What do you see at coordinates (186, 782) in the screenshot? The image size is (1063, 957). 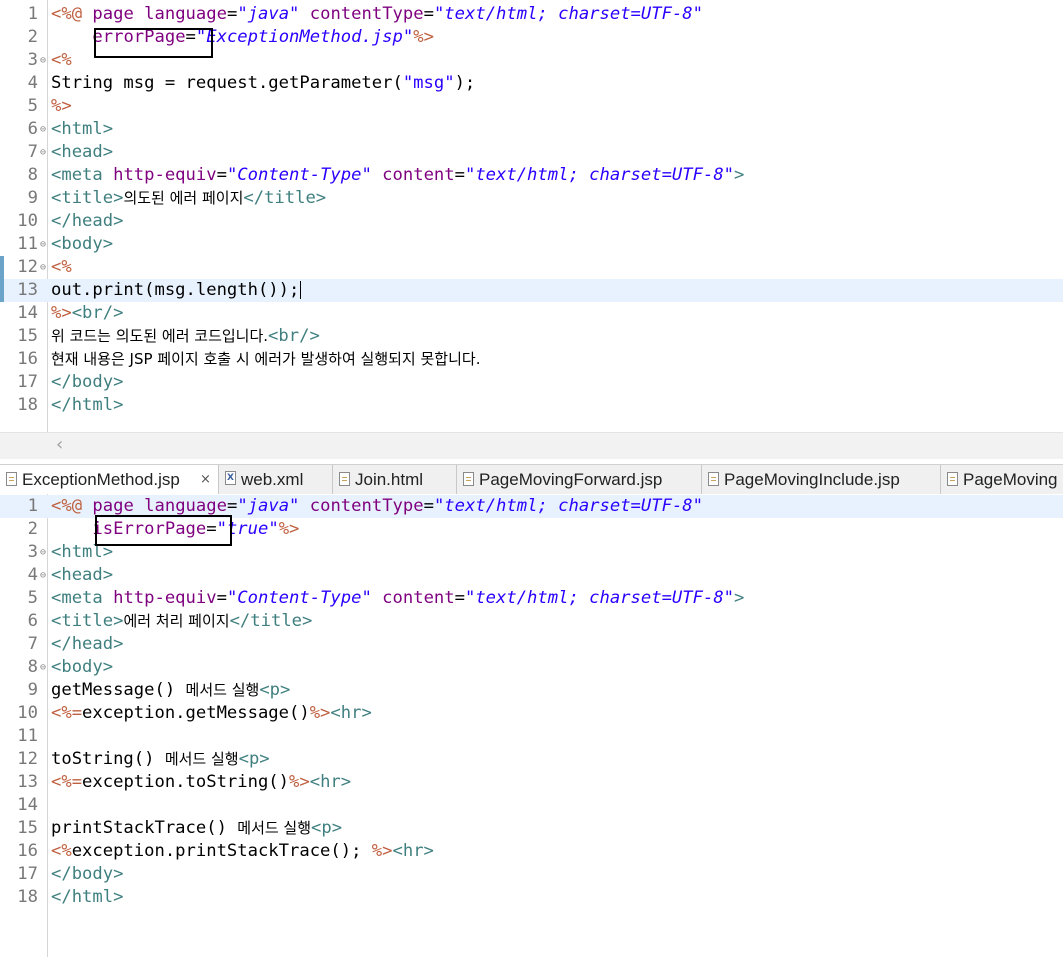 I see `code-token: exception.toString()` at bounding box center [186, 782].